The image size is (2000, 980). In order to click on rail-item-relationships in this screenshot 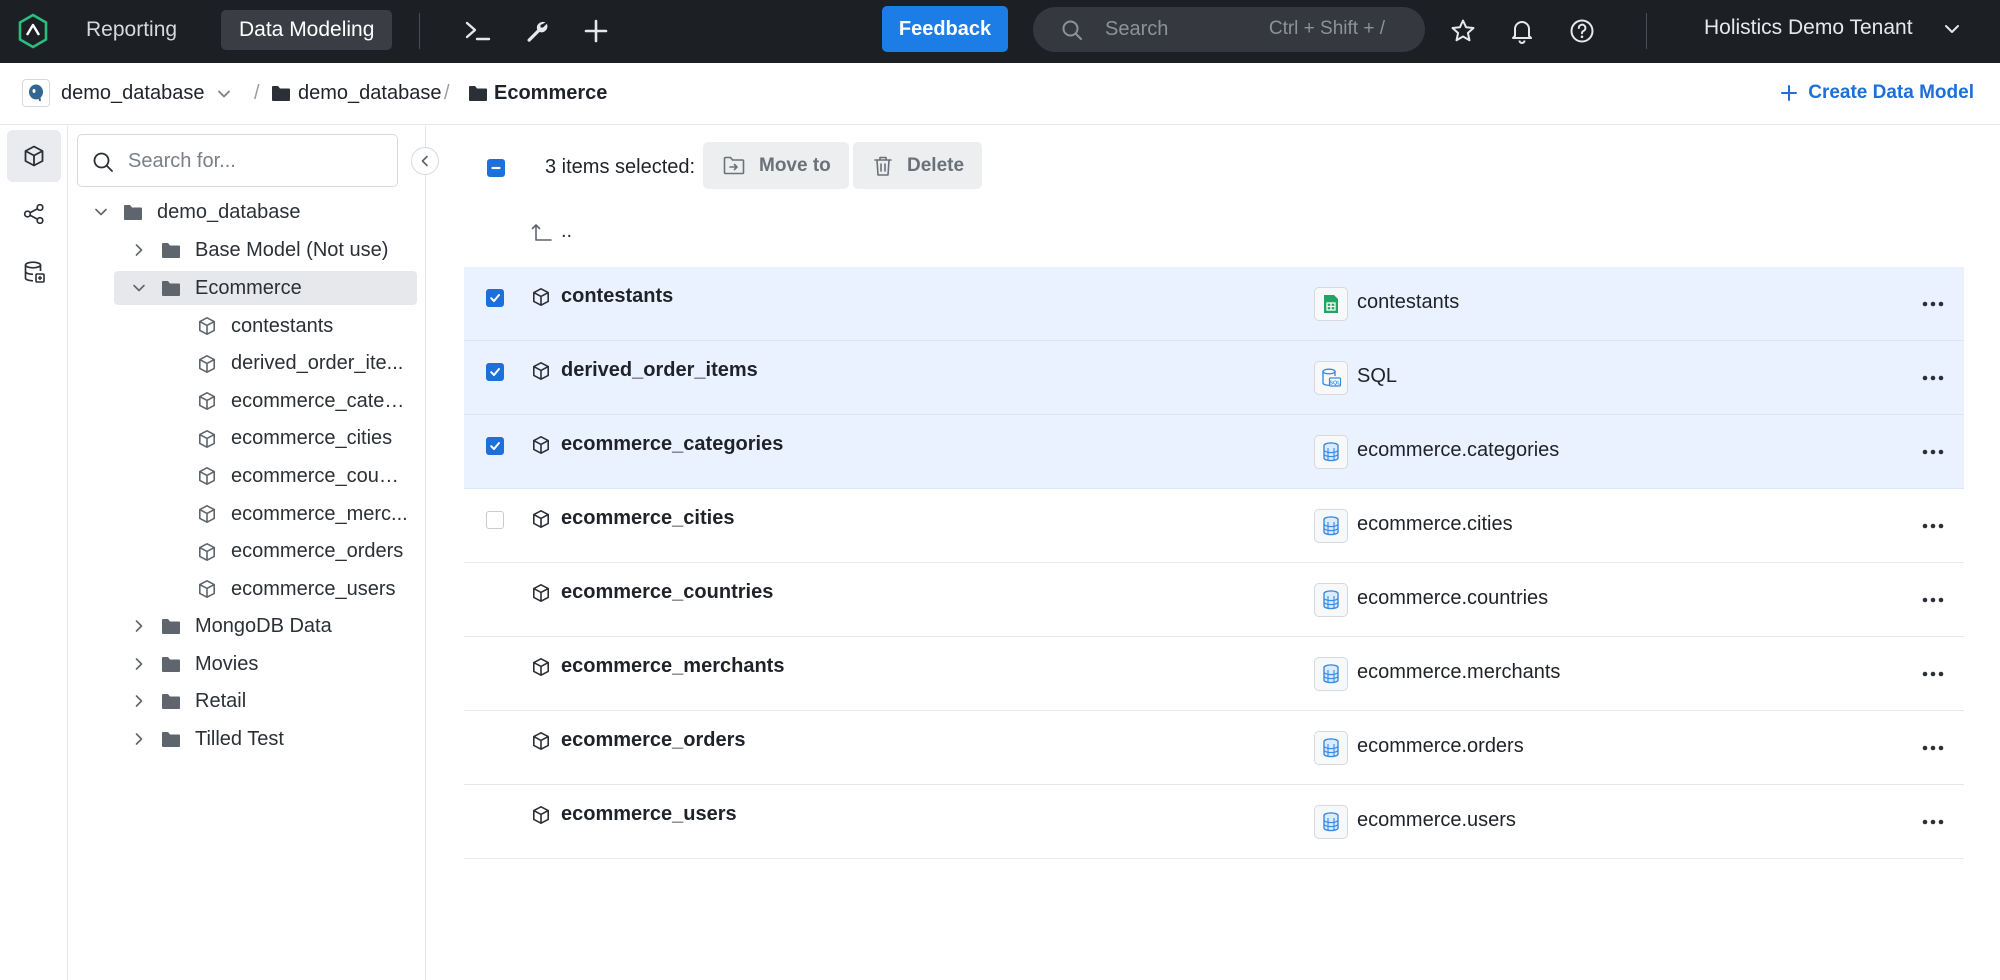, I will do `click(34, 214)`.